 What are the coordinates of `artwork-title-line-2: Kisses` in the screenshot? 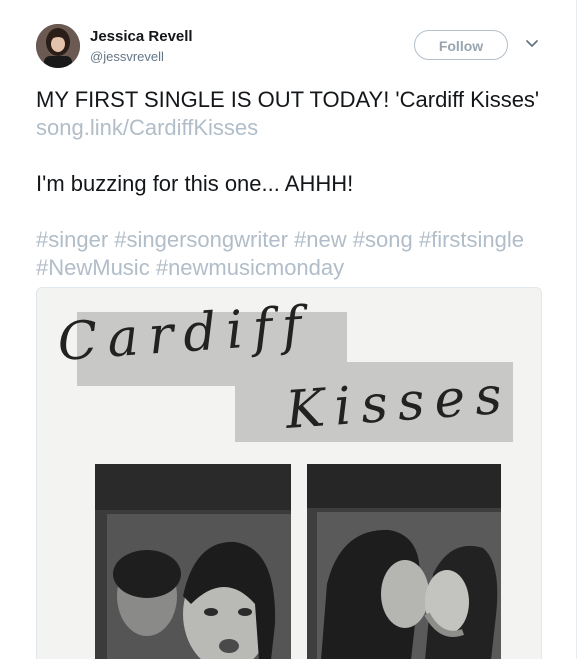 It's located at (398, 403).